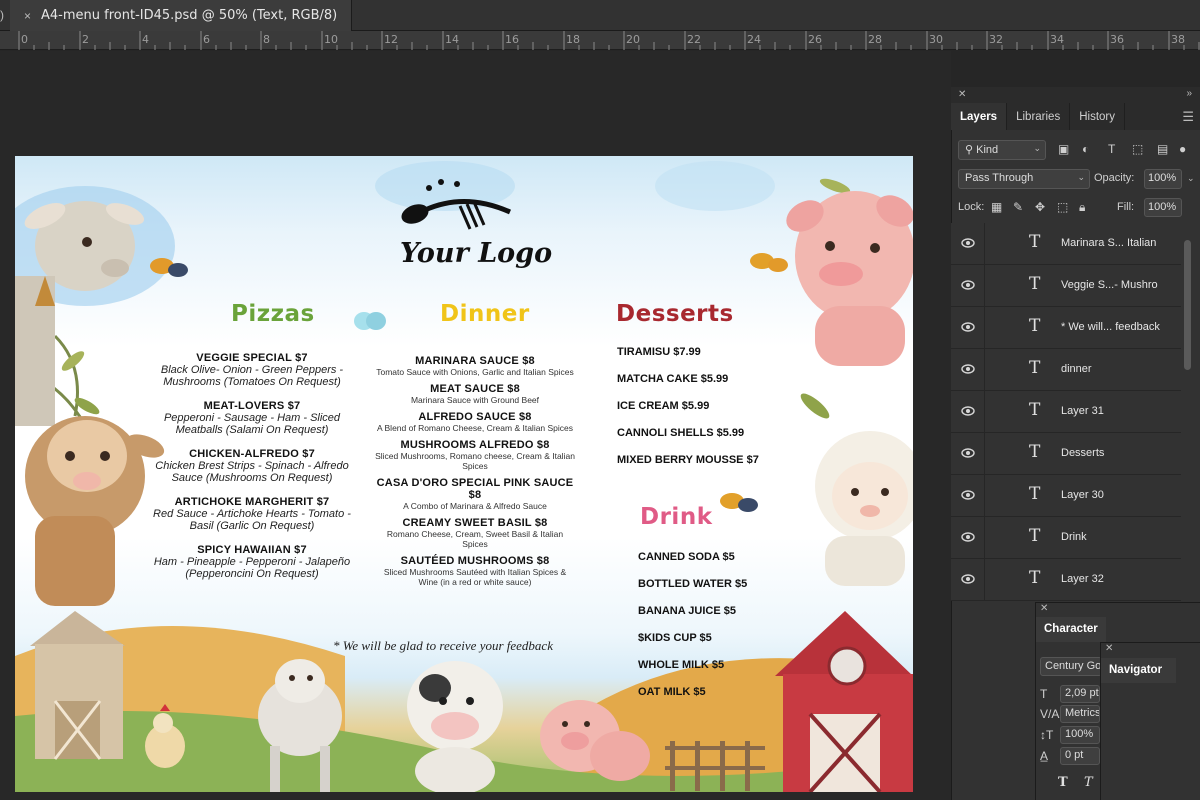 The height and width of the screenshot is (800, 1200). Describe the element at coordinates (1057, 39) in the screenshot. I see `ruler-label: 34` at that location.